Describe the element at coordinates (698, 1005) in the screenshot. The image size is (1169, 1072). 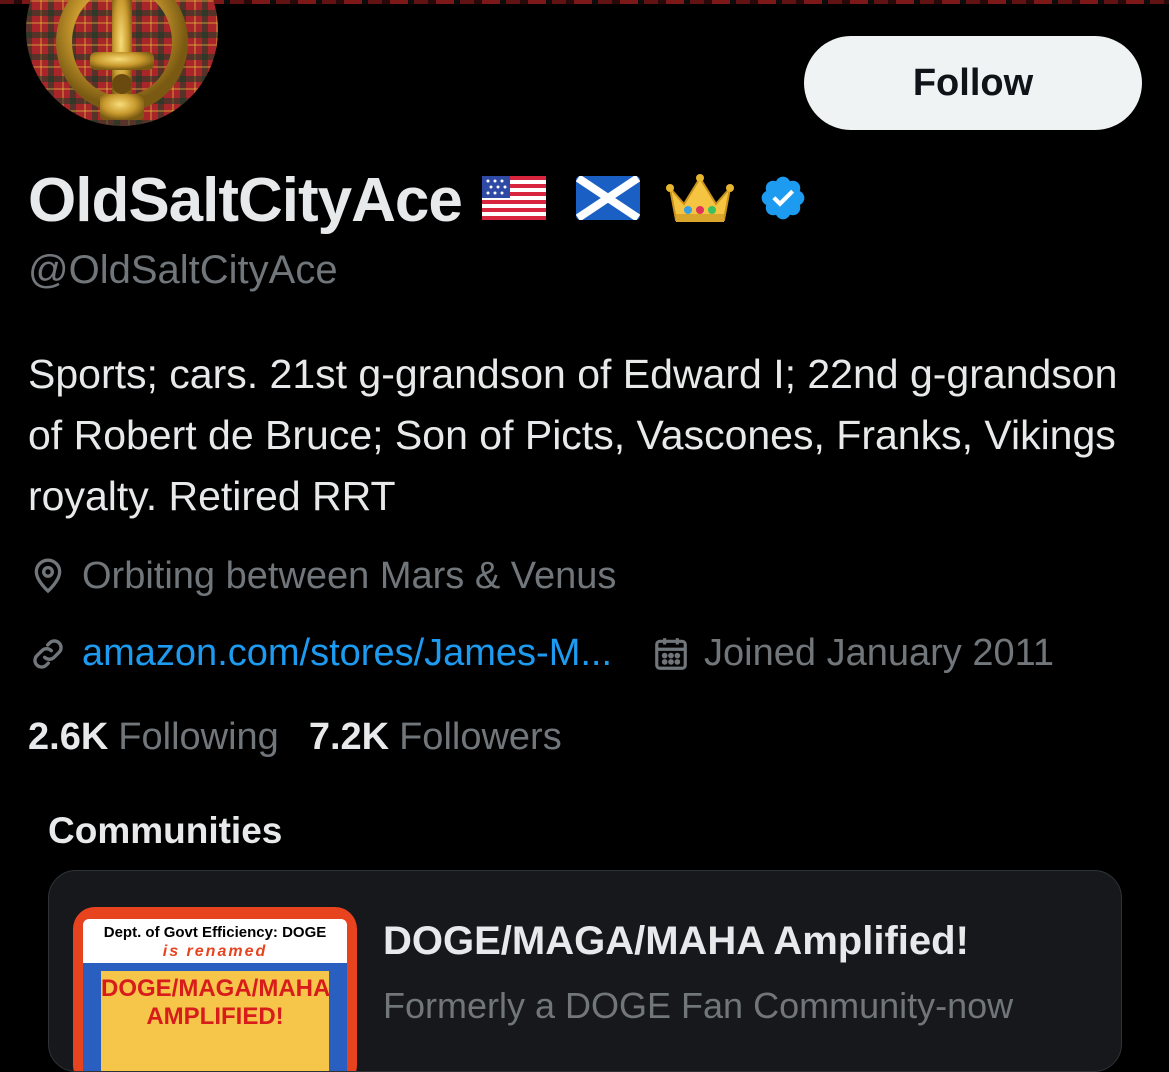
I see `community-description: Formerly a DOGE Fan Community-now` at that location.